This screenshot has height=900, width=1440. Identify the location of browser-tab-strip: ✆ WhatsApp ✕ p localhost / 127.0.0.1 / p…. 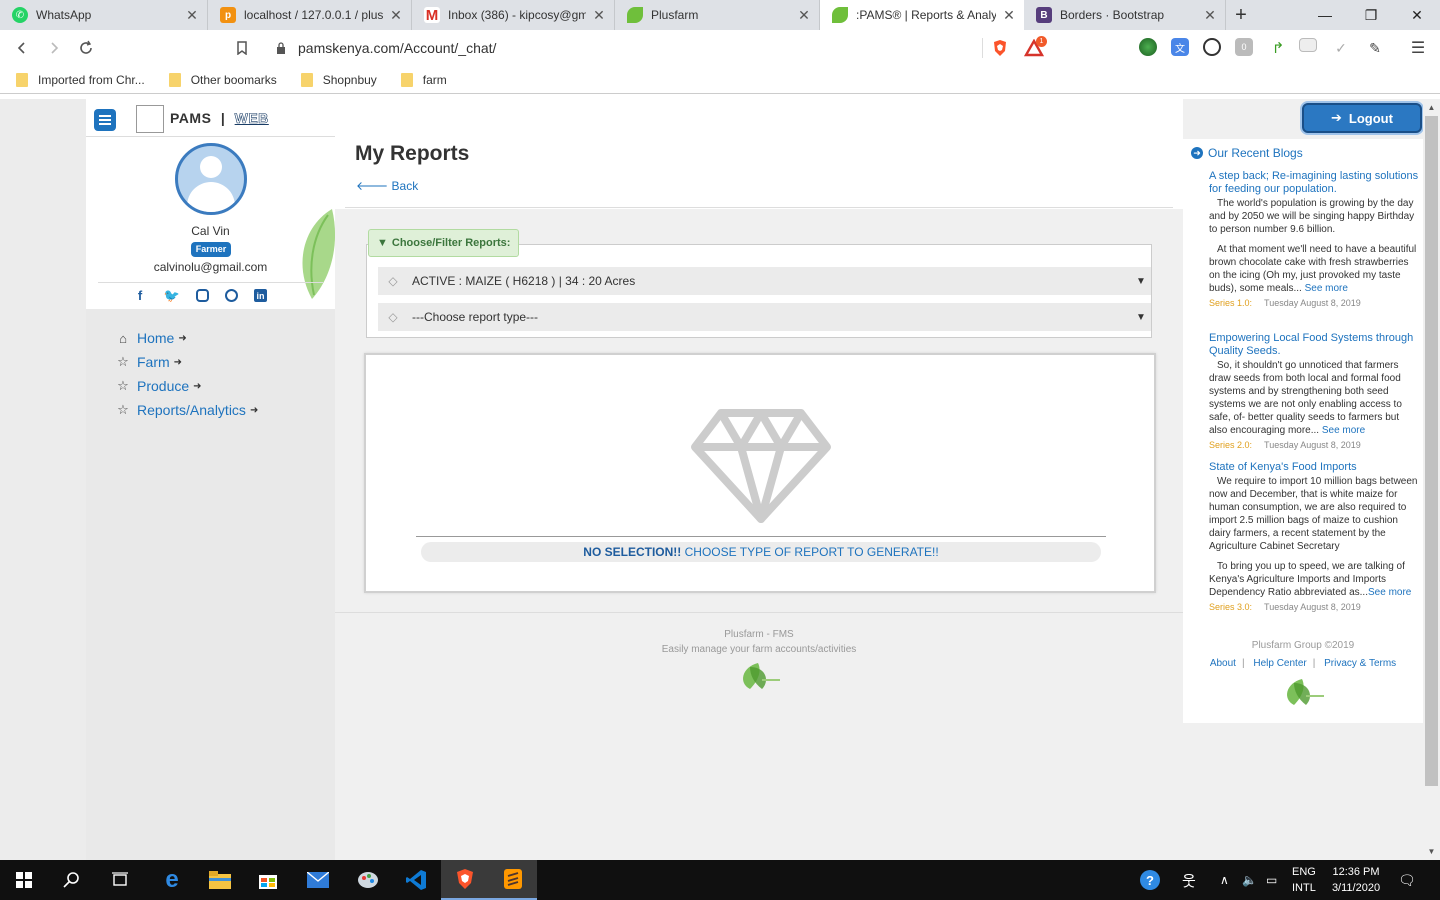
(720, 15).